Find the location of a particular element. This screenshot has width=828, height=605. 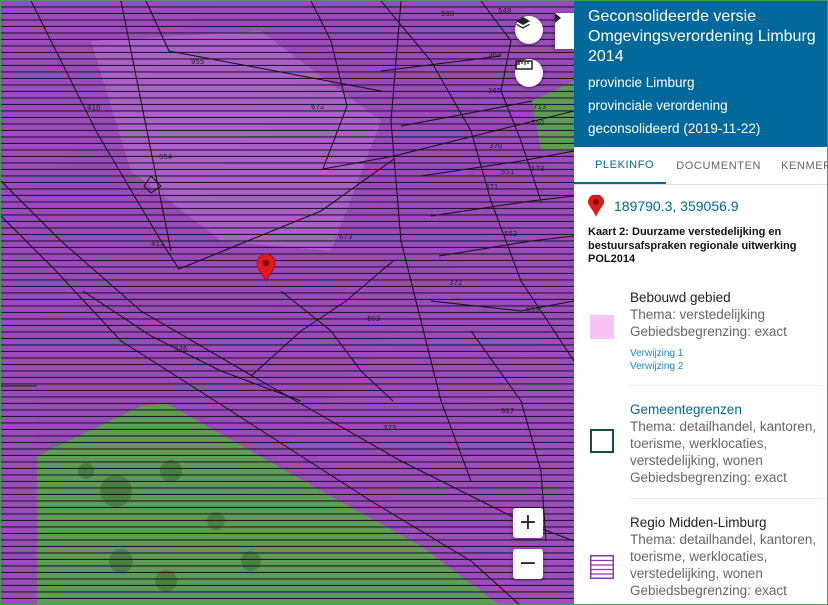

verwijzing-link: Verwijzing 1 is located at coordinates (727, 353).